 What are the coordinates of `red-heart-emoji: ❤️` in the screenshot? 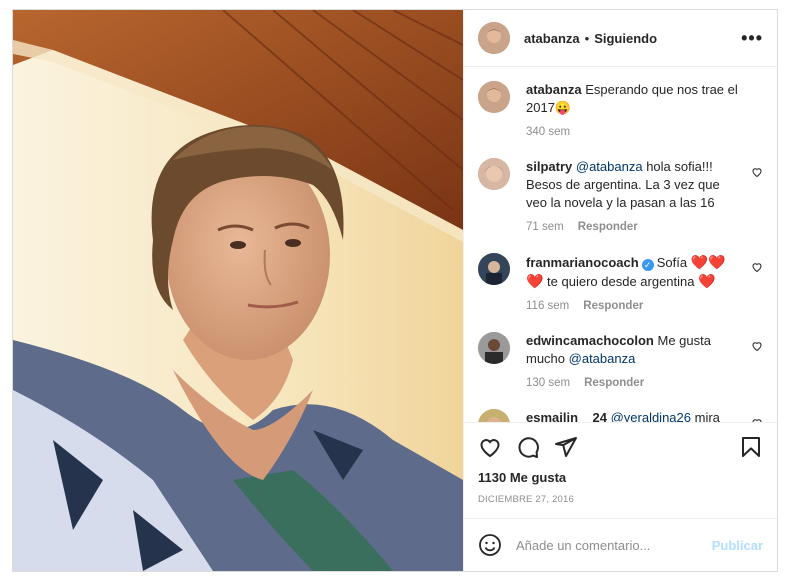 It's located at (707, 281).